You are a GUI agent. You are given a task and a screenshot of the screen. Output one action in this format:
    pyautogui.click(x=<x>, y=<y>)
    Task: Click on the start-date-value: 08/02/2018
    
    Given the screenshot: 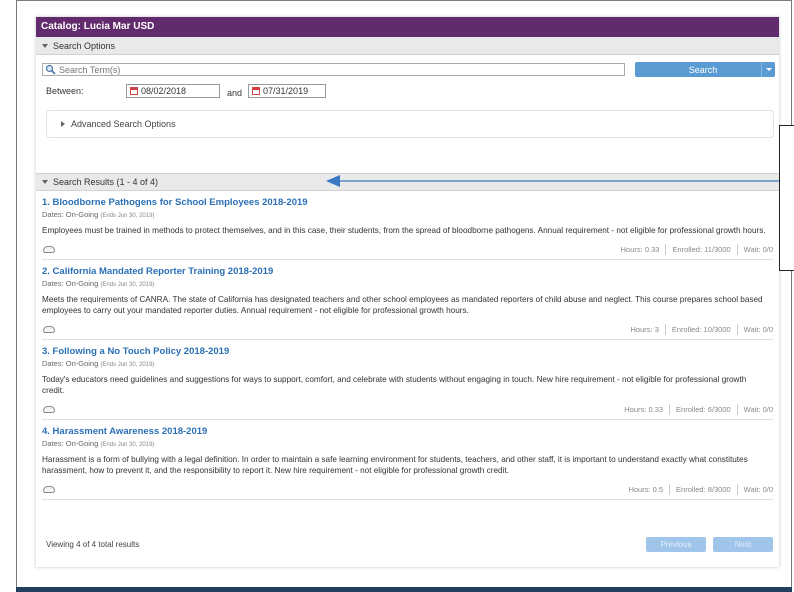 What is the action you would take?
    pyautogui.click(x=164, y=91)
    